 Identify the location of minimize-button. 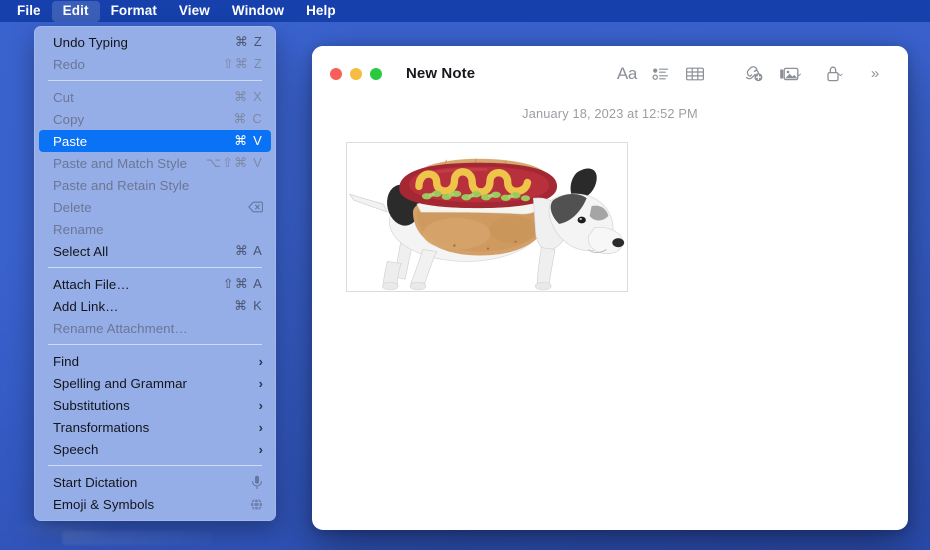
(356, 73).